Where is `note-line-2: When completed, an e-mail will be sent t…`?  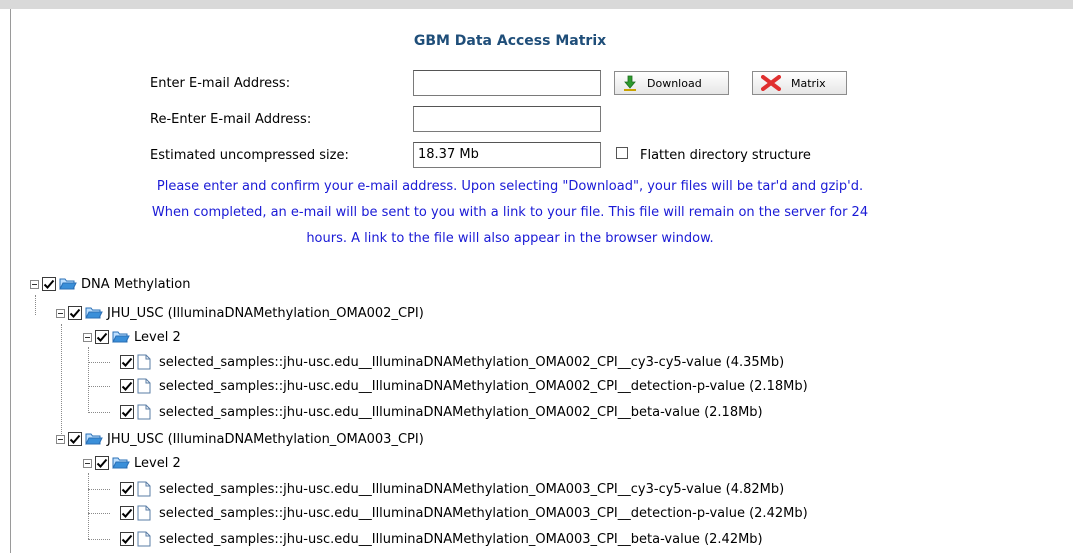
note-line-2: When completed, an e-mail will be sent t… is located at coordinates (510, 212).